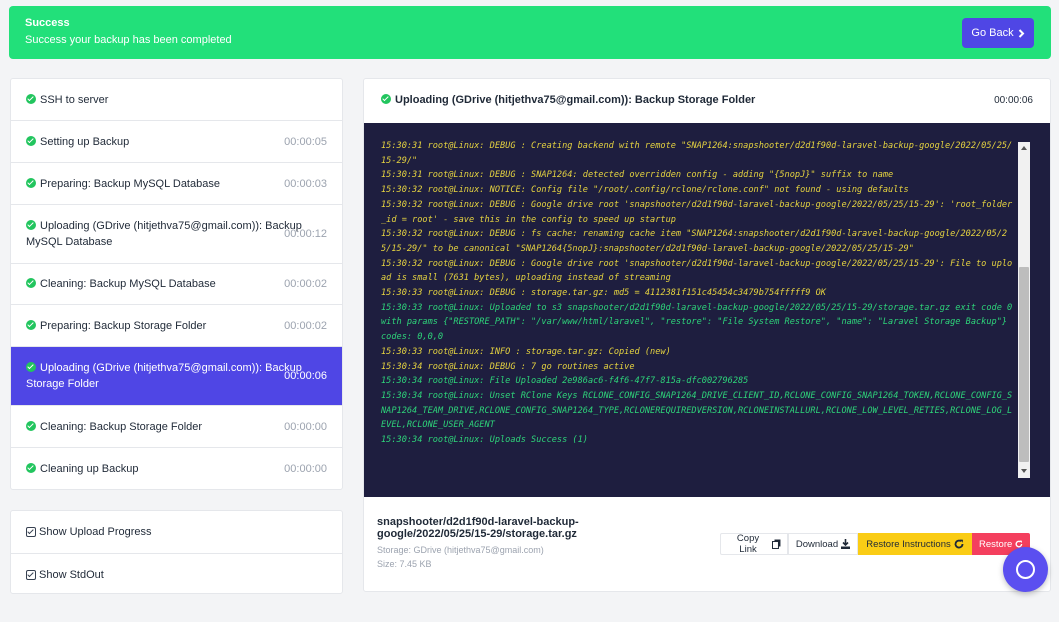 Image resolution: width=1059 pixels, height=622 pixels. I want to click on step-item: Setting up Backup 00:00:05, so click(176, 142).